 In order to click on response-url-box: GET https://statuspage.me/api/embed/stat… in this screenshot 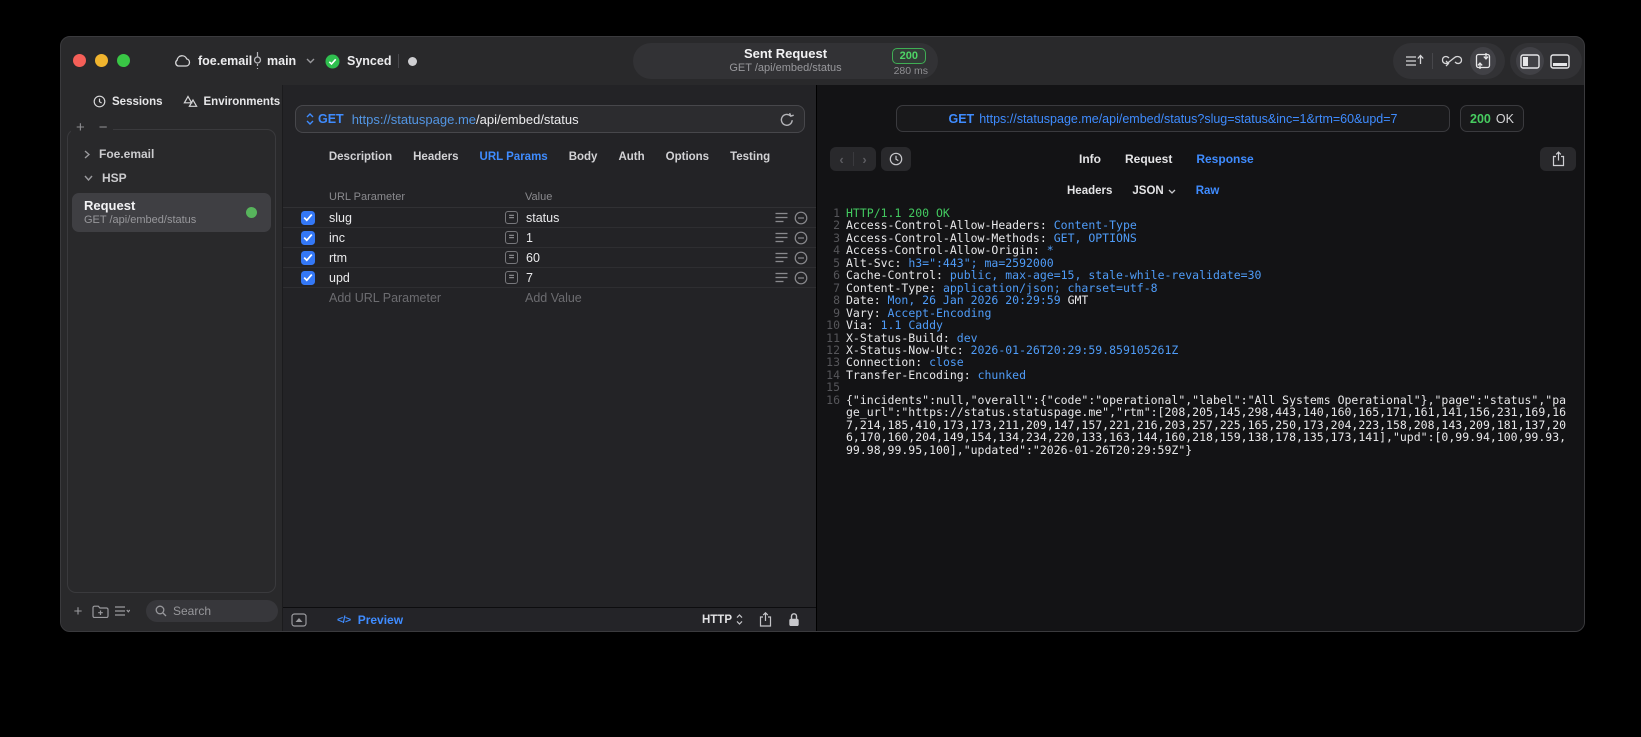, I will do `click(1173, 118)`.